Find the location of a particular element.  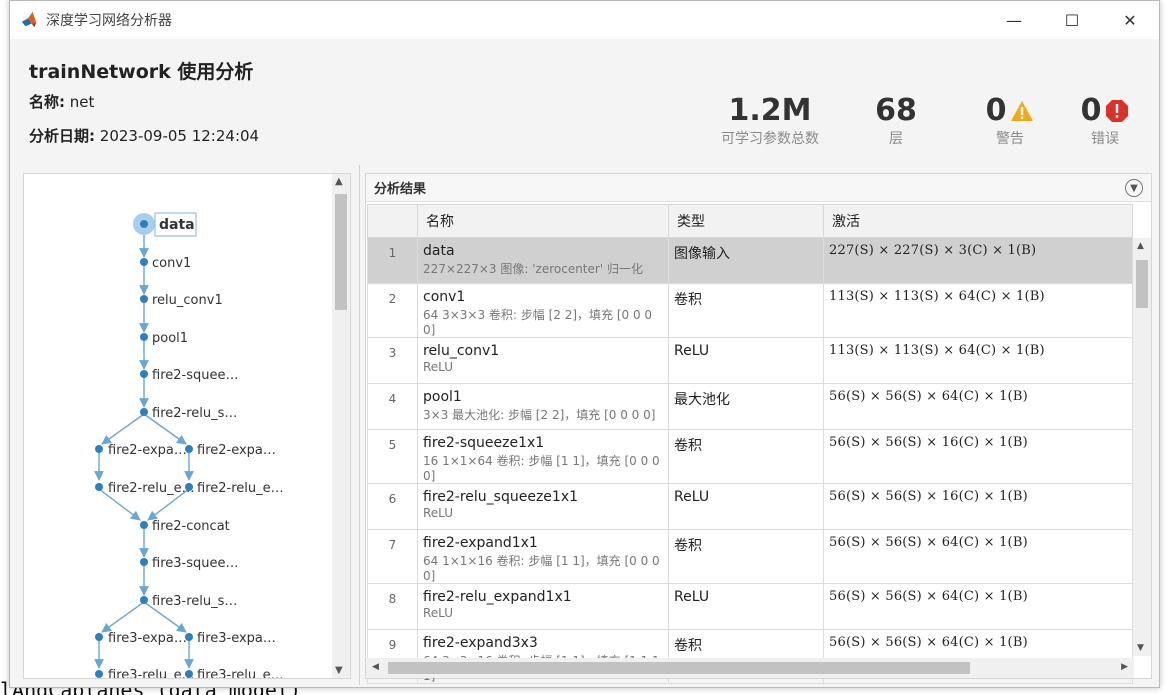

column-header-type: 类型 is located at coordinates (746, 221).